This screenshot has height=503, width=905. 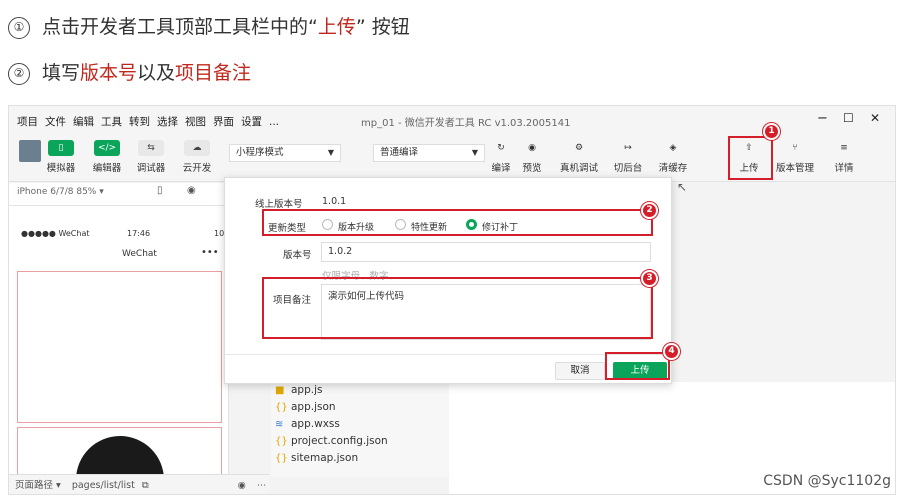 What do you see at coordinates (673, 148) in the screenshot?
I see `layers-icon: ◈` at bounding box center [673, 148].